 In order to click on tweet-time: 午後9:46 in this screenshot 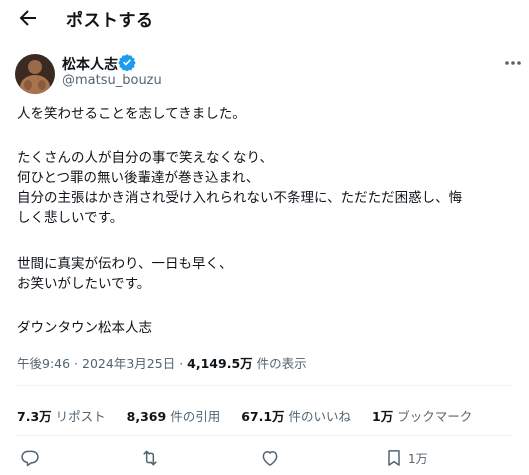, I will do `click(43, 363)`.